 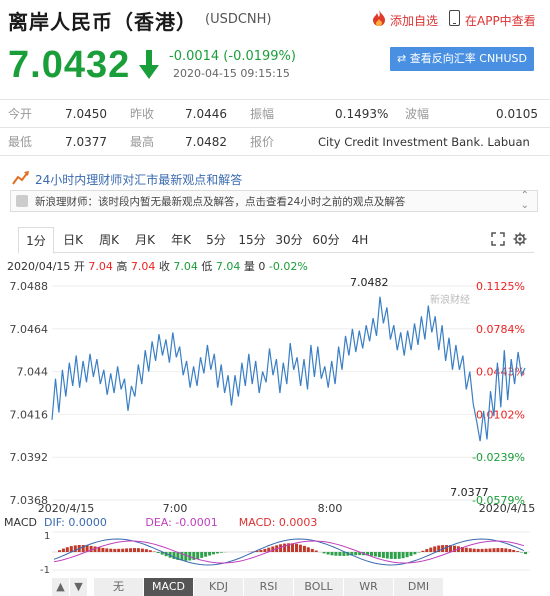 What do you see at coordinates (220, 202) in the screenshot?
I see `news-message: 新浪理财师：该时段内暂无最新观点及解答，点击查看24小时之前的观点及解答` at bounding box center [220, 202].